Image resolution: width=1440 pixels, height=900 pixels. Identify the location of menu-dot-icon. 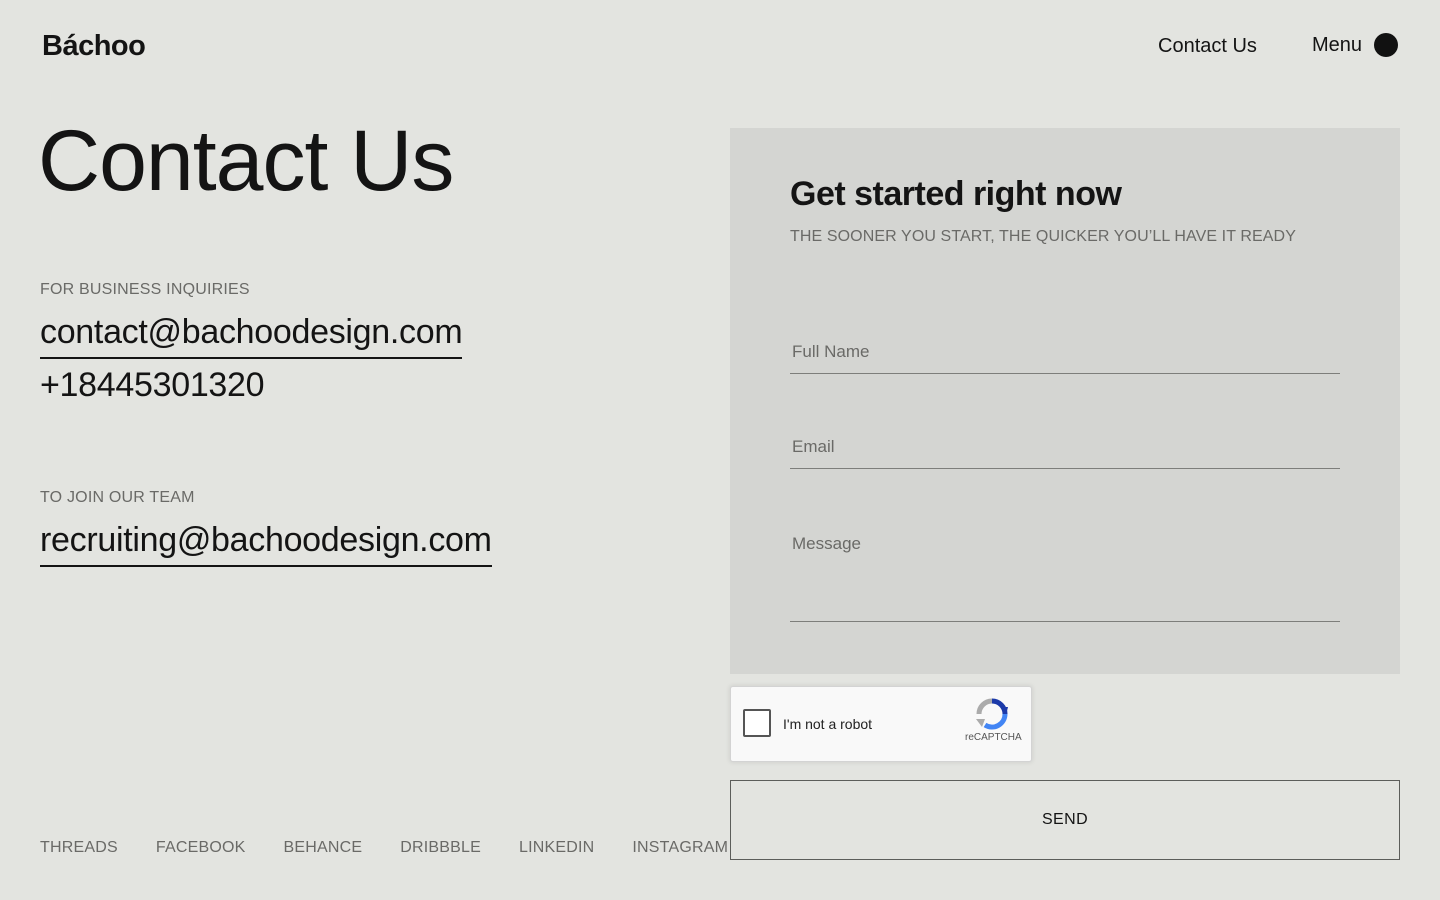
(1386, 45).